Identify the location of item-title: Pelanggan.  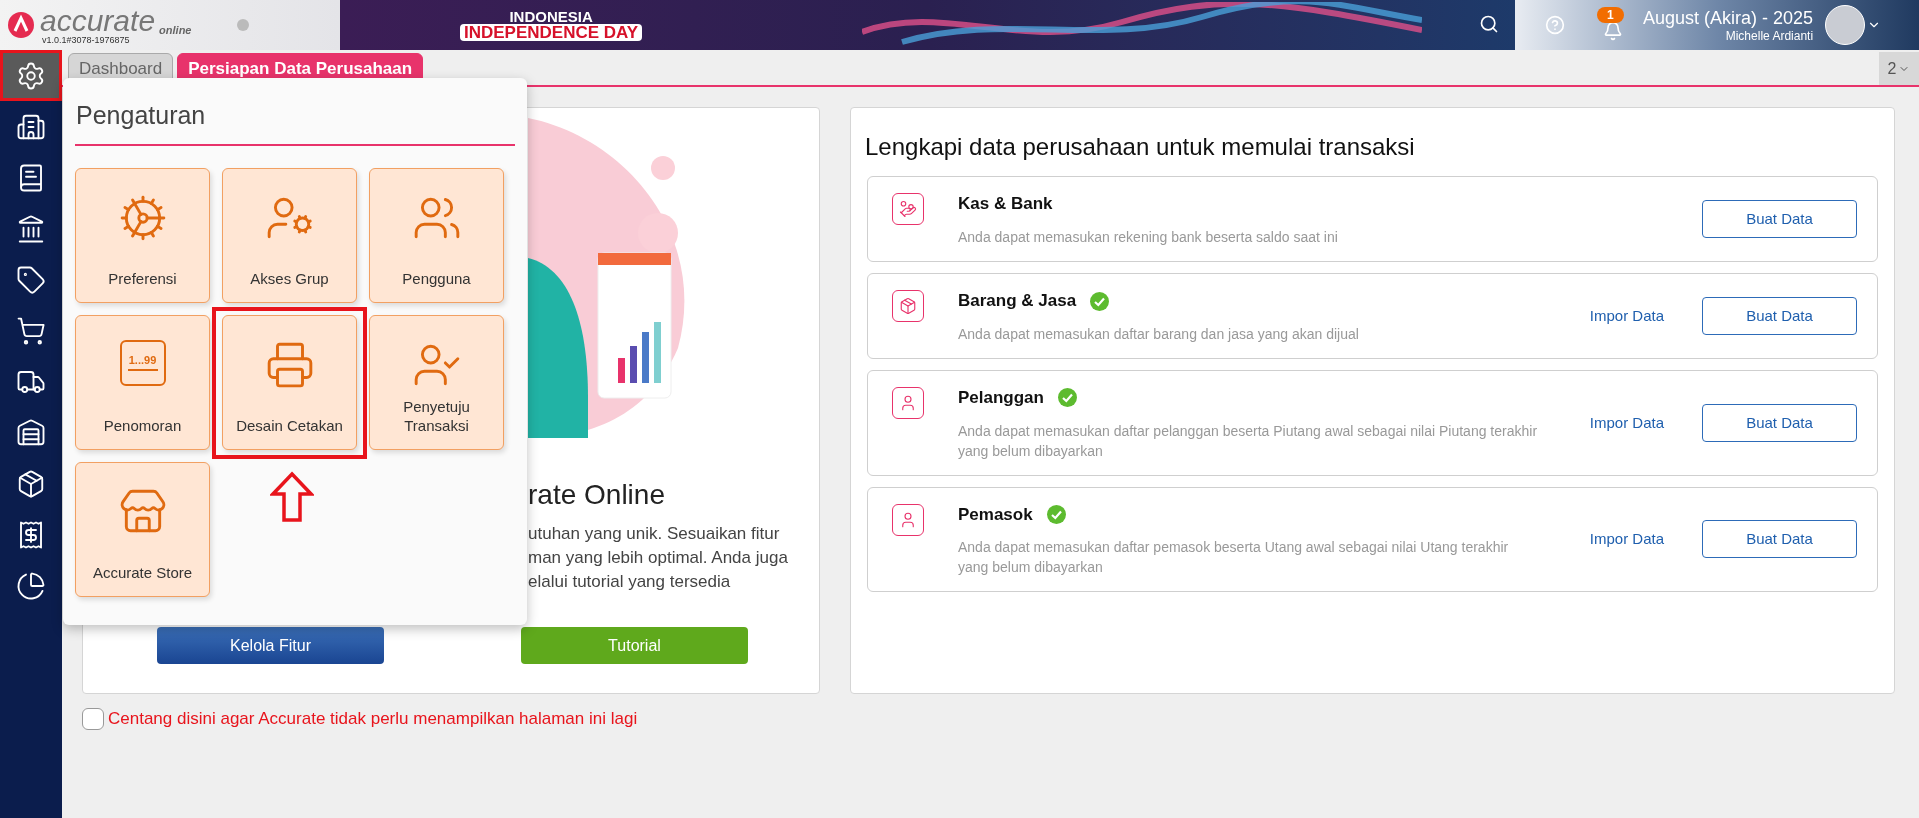
(1001, 398).